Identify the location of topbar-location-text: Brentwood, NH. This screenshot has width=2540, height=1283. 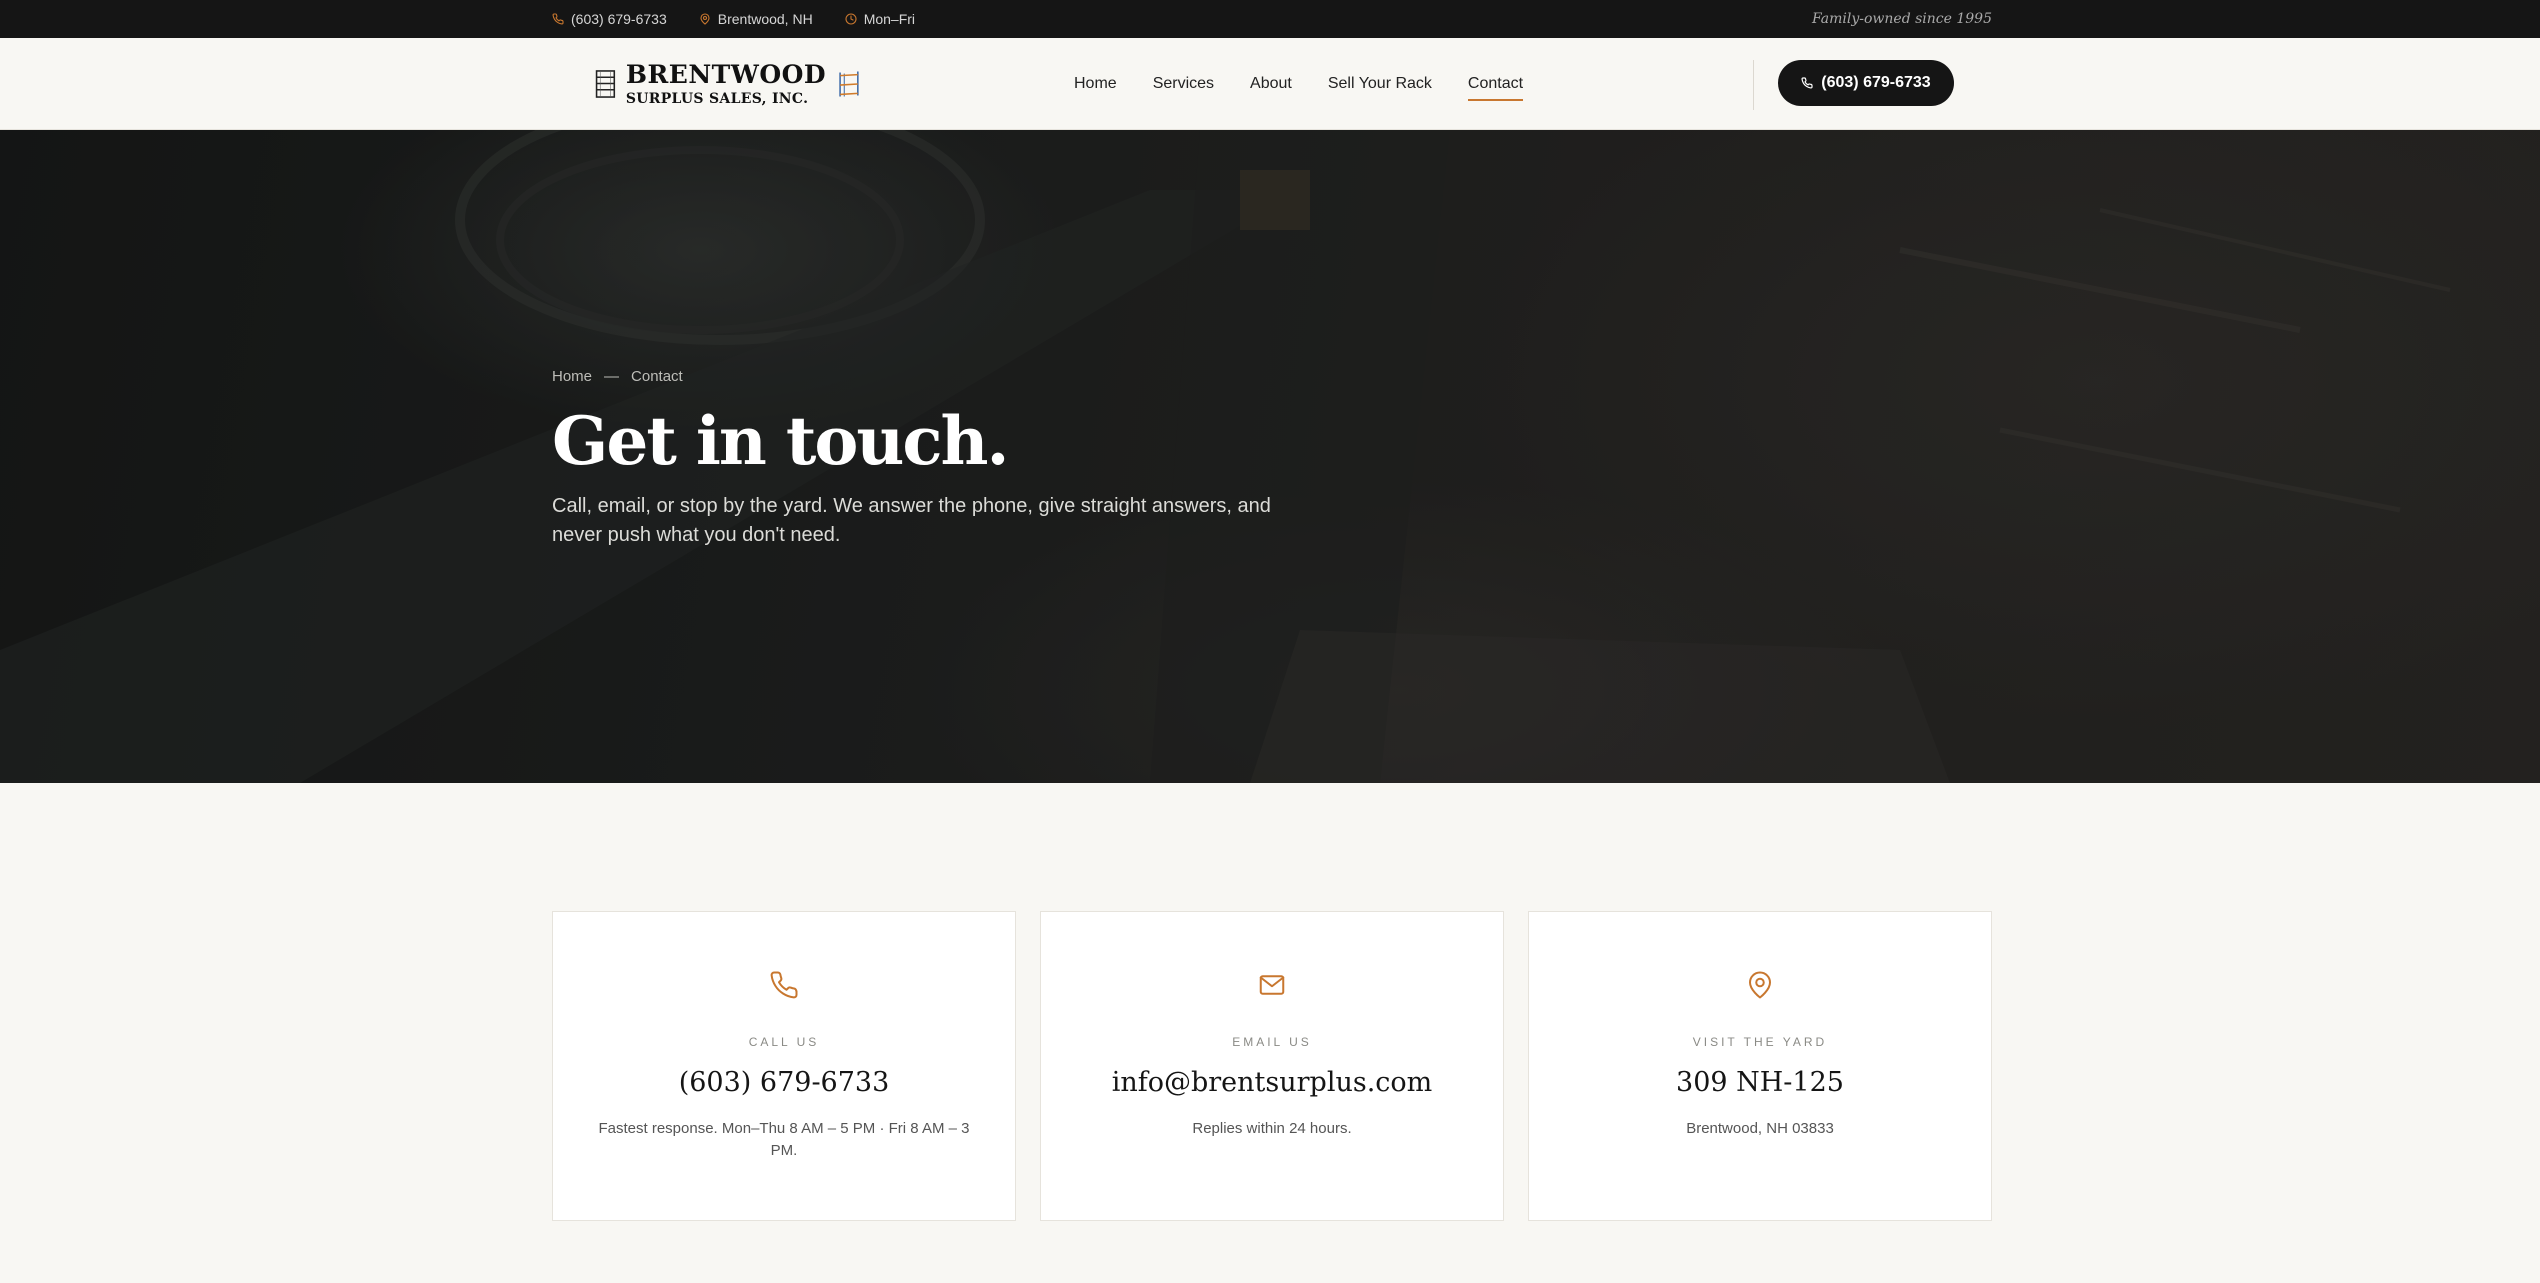
(765, 19).